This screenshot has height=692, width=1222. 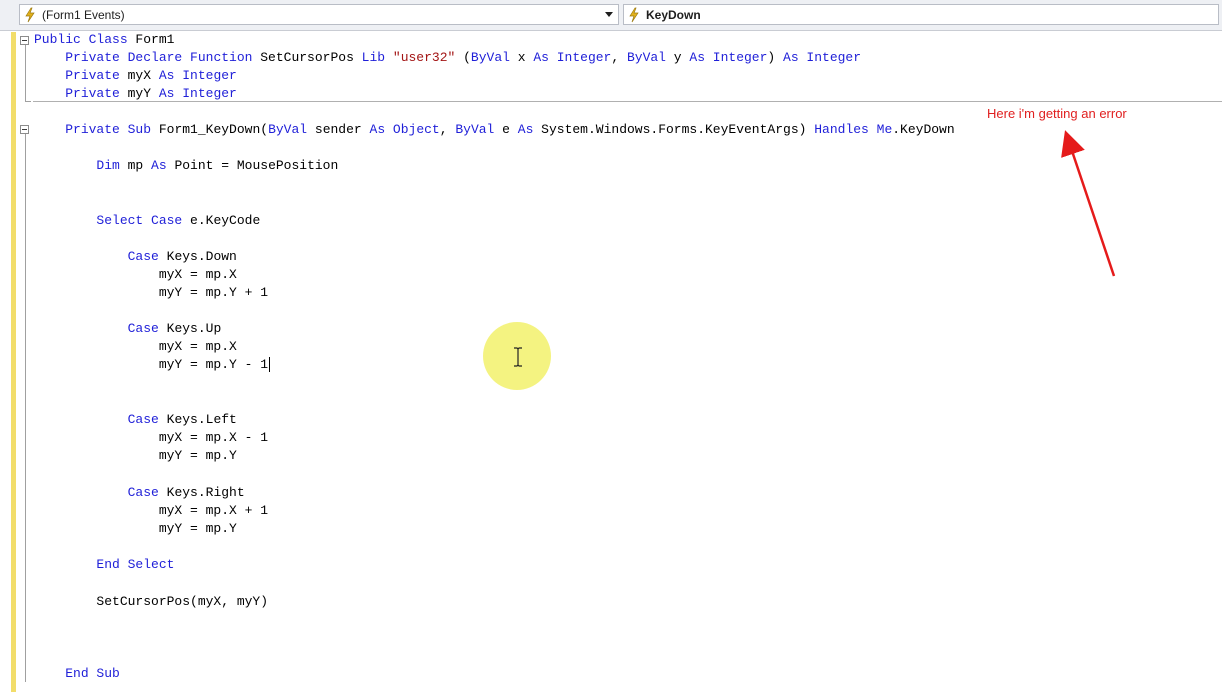 I want to click on ibeam-cursor-icon, so click(x=518, y=357).